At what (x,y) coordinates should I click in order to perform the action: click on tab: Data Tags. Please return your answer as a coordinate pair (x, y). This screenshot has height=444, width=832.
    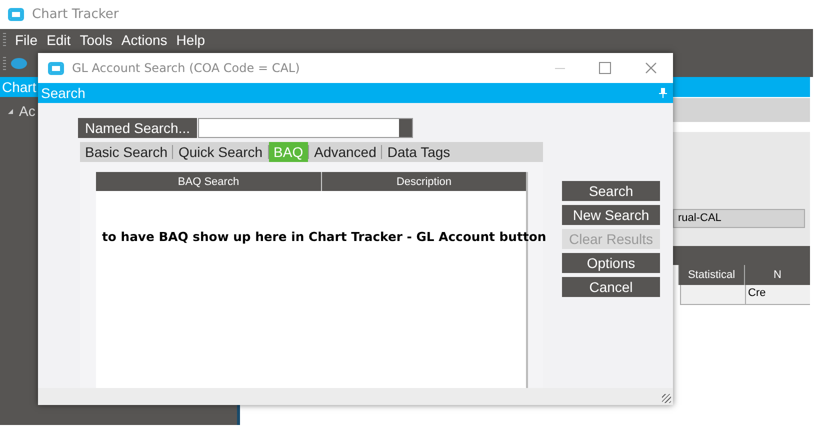
    Looking at the image, I should click on (419, 152).